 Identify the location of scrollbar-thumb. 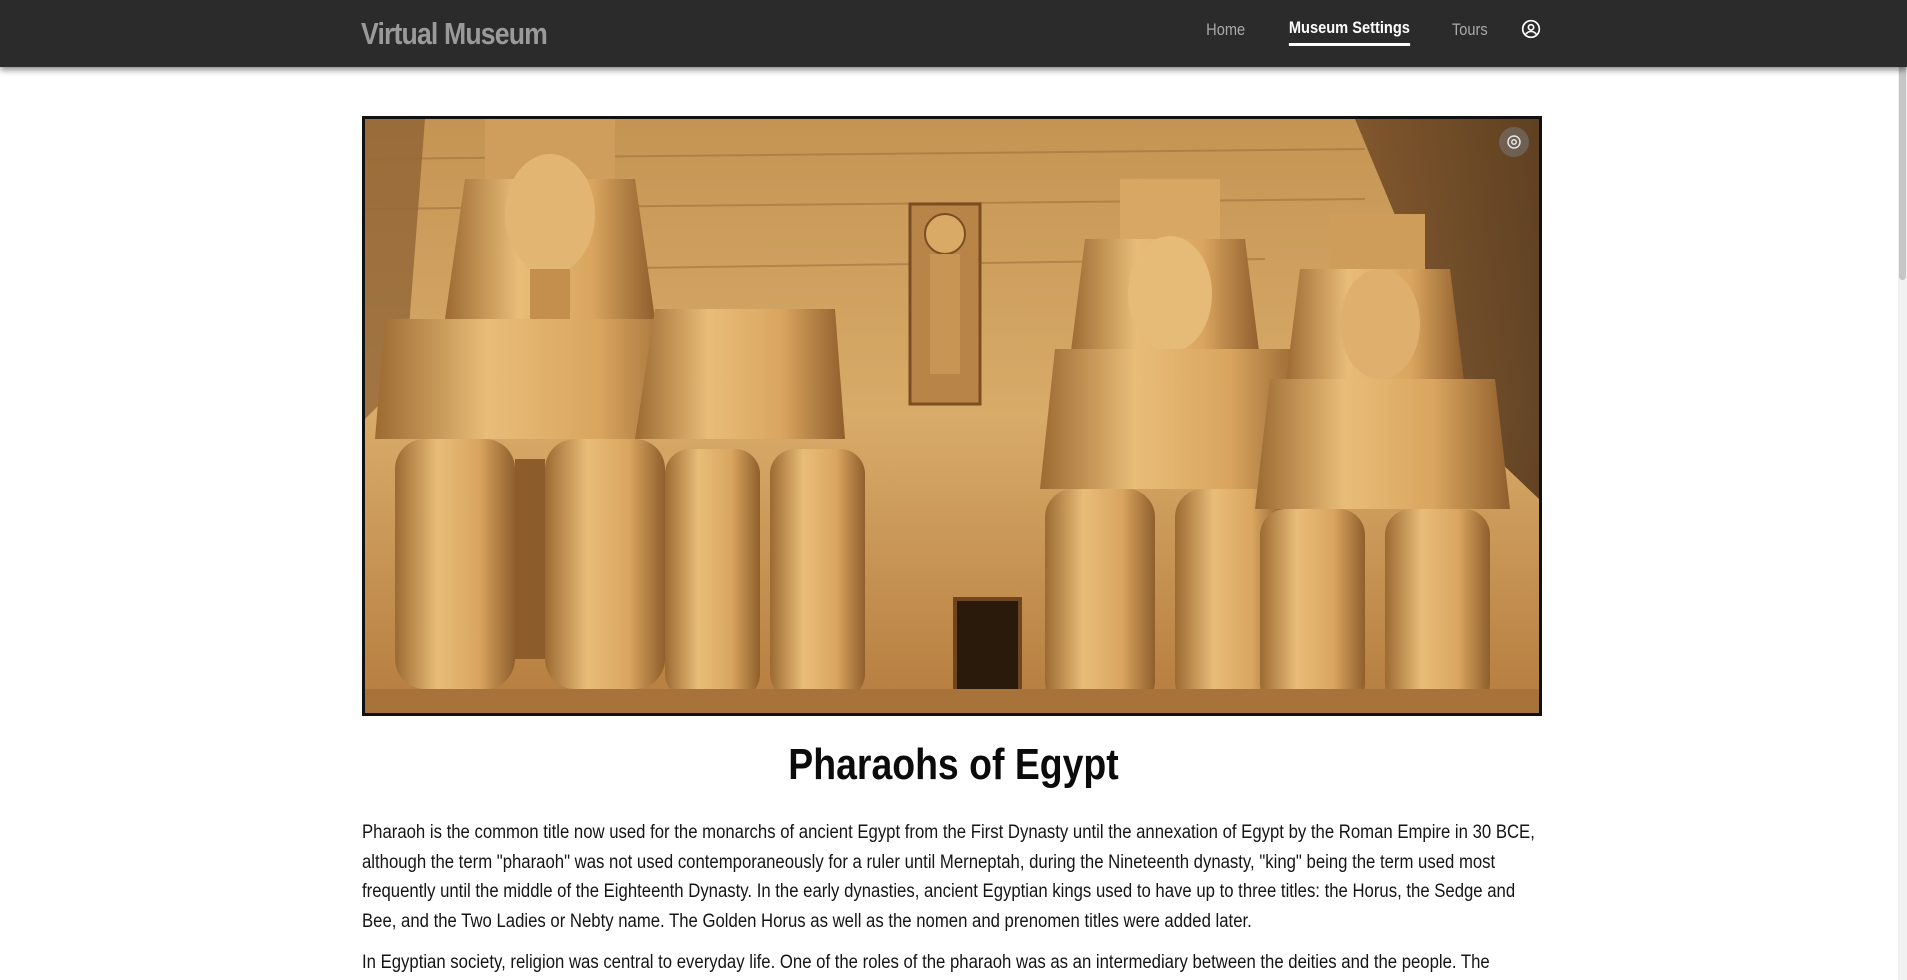
(1902, 170).